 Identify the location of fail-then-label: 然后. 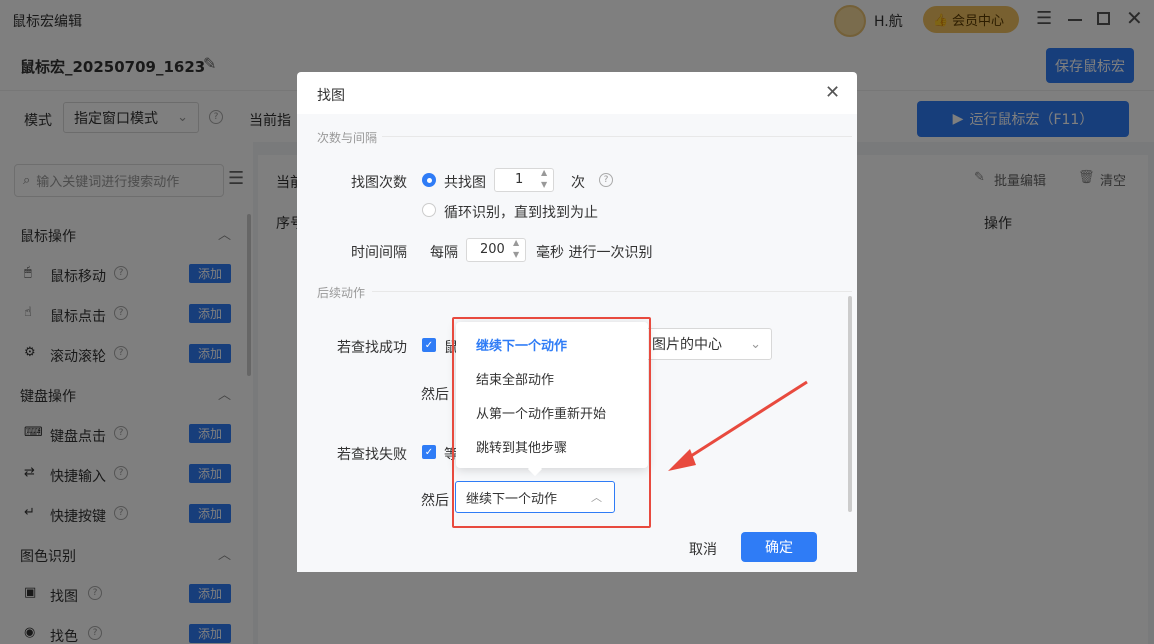
(435, 501).